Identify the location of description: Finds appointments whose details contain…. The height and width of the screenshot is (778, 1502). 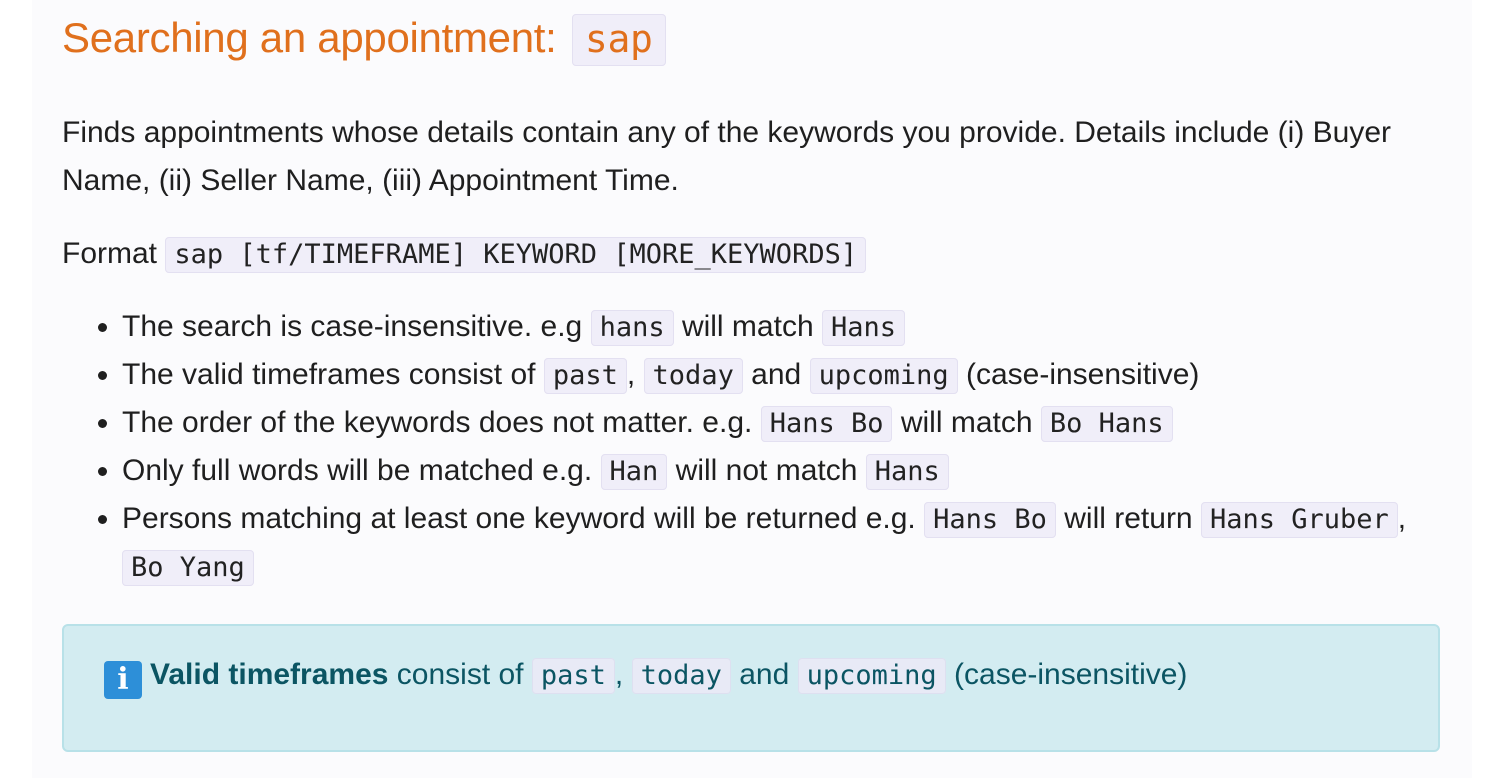
(727, 156).